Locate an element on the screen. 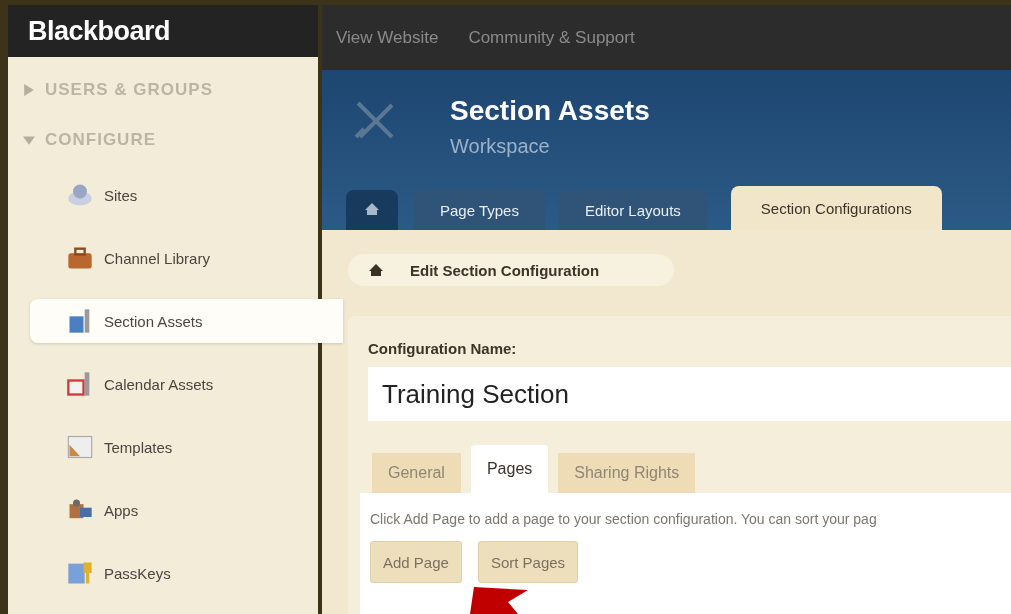 The height and width of the screenshot is (614, 1011). nav-link: View Website is located at coordinates (387, 37).